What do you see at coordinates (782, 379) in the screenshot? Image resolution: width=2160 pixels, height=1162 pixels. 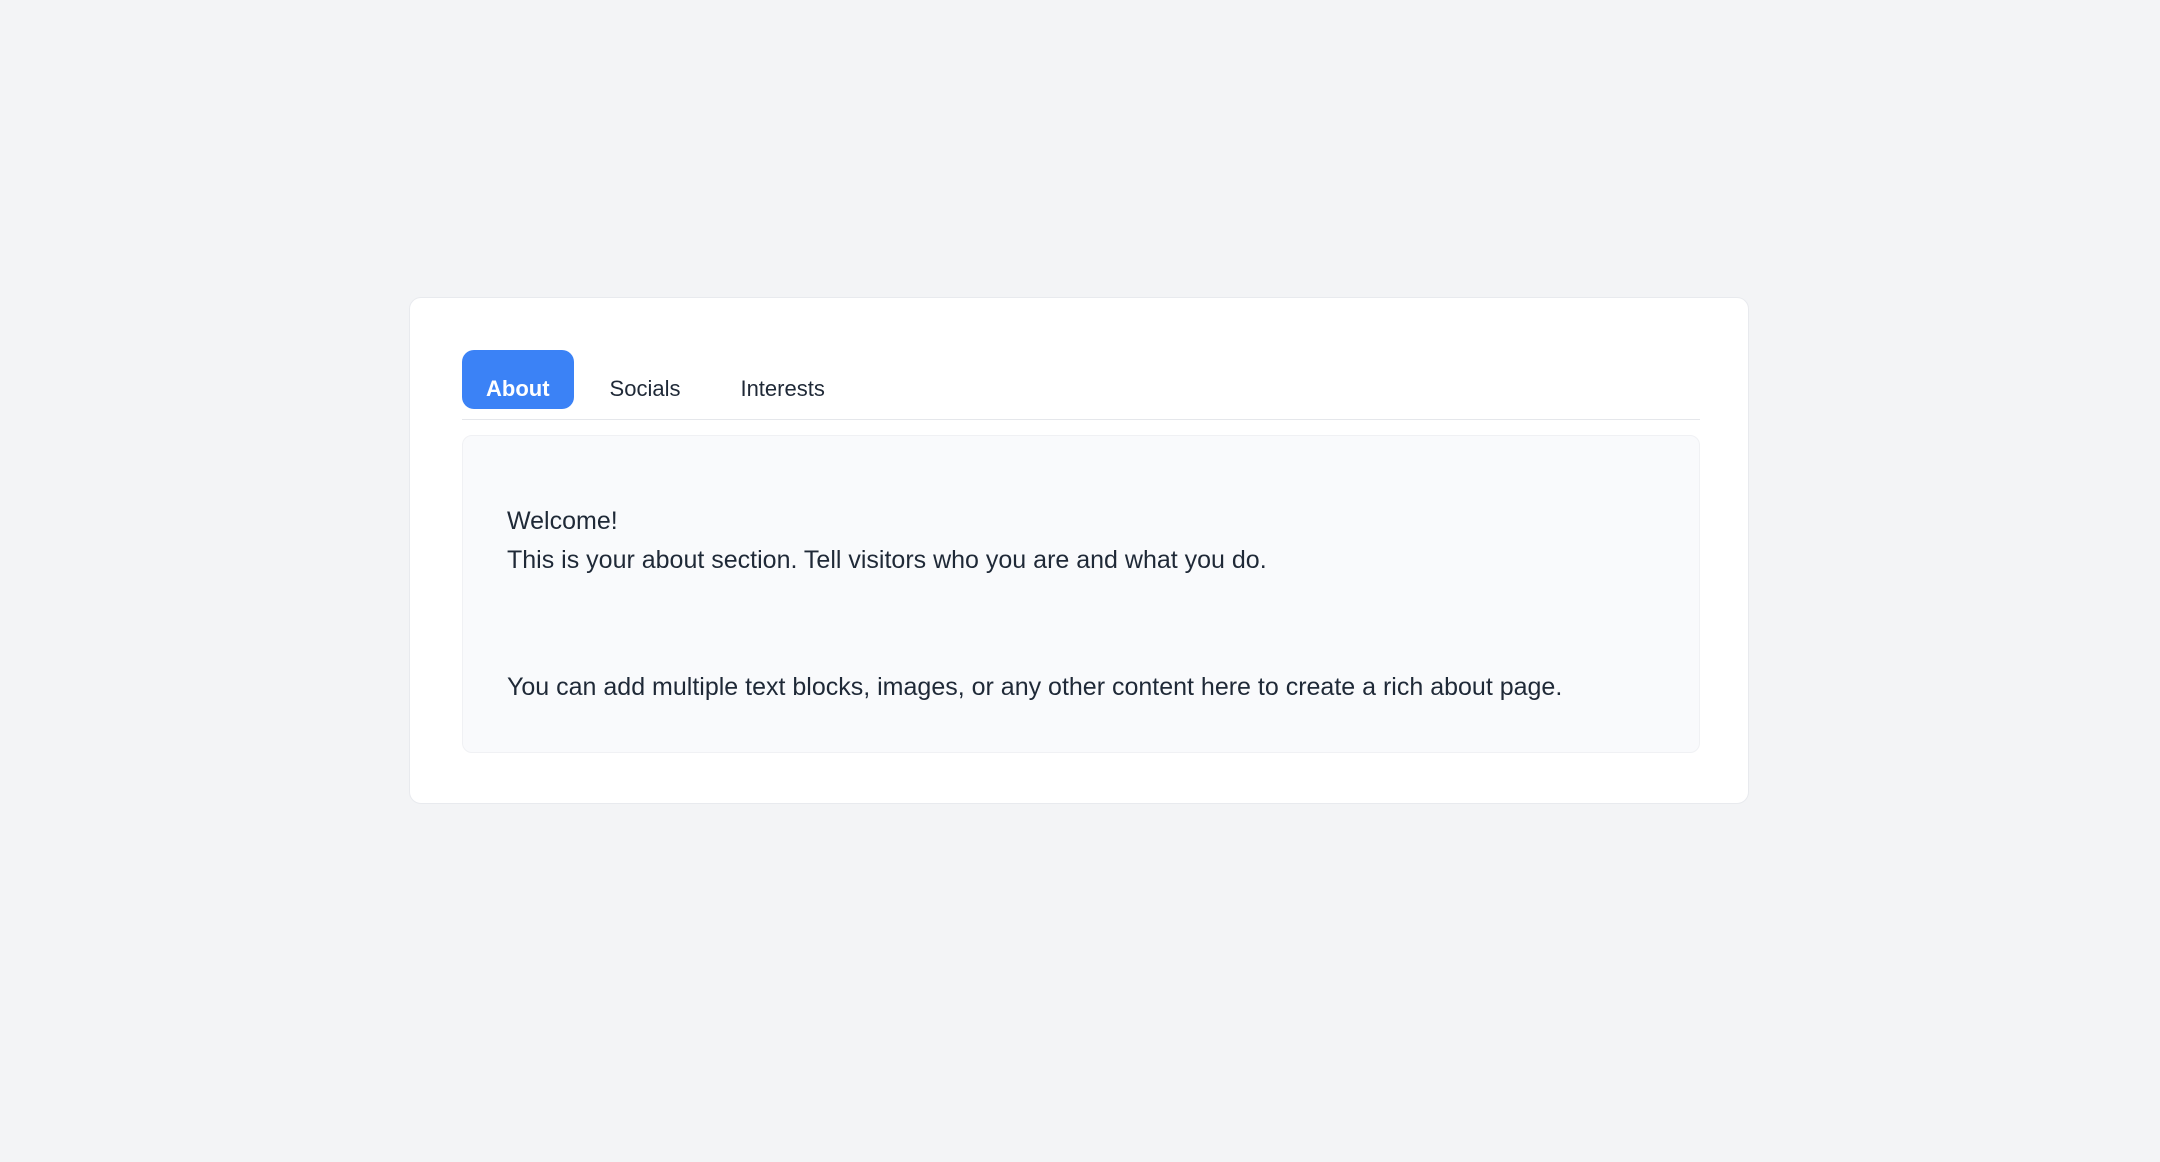 I see `tab-interests: Interests` at bounding box center [782, 379].